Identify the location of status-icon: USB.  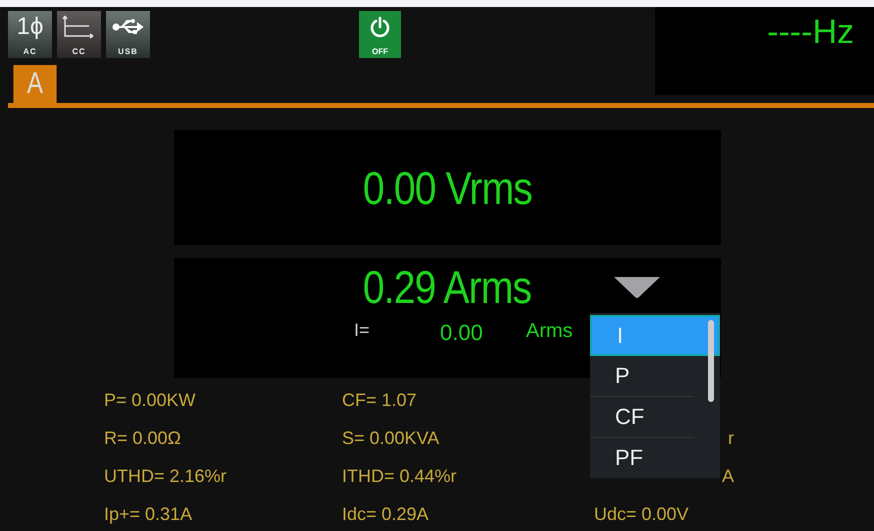
(128, 34).